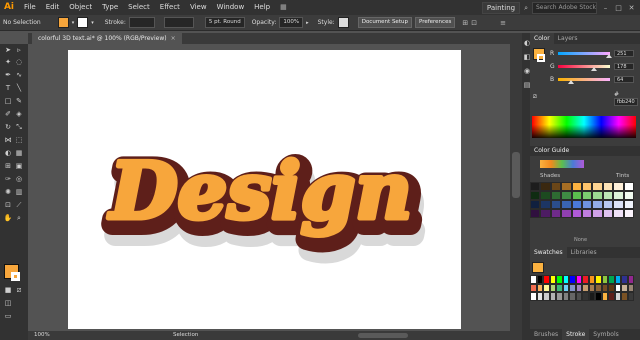 This screenshot has height=340, width=640. Describe the element at coordinates (568, 38) in the screenshot. I see `tab-layers: Layers` at that location.